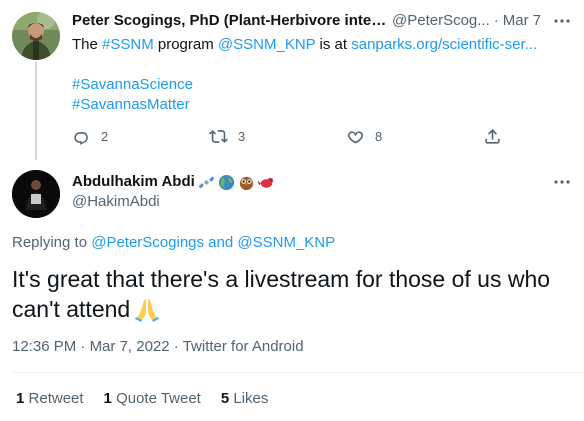 This screenshot has width=584, height=421. I want to click on bird-icon, so click(266, 182).